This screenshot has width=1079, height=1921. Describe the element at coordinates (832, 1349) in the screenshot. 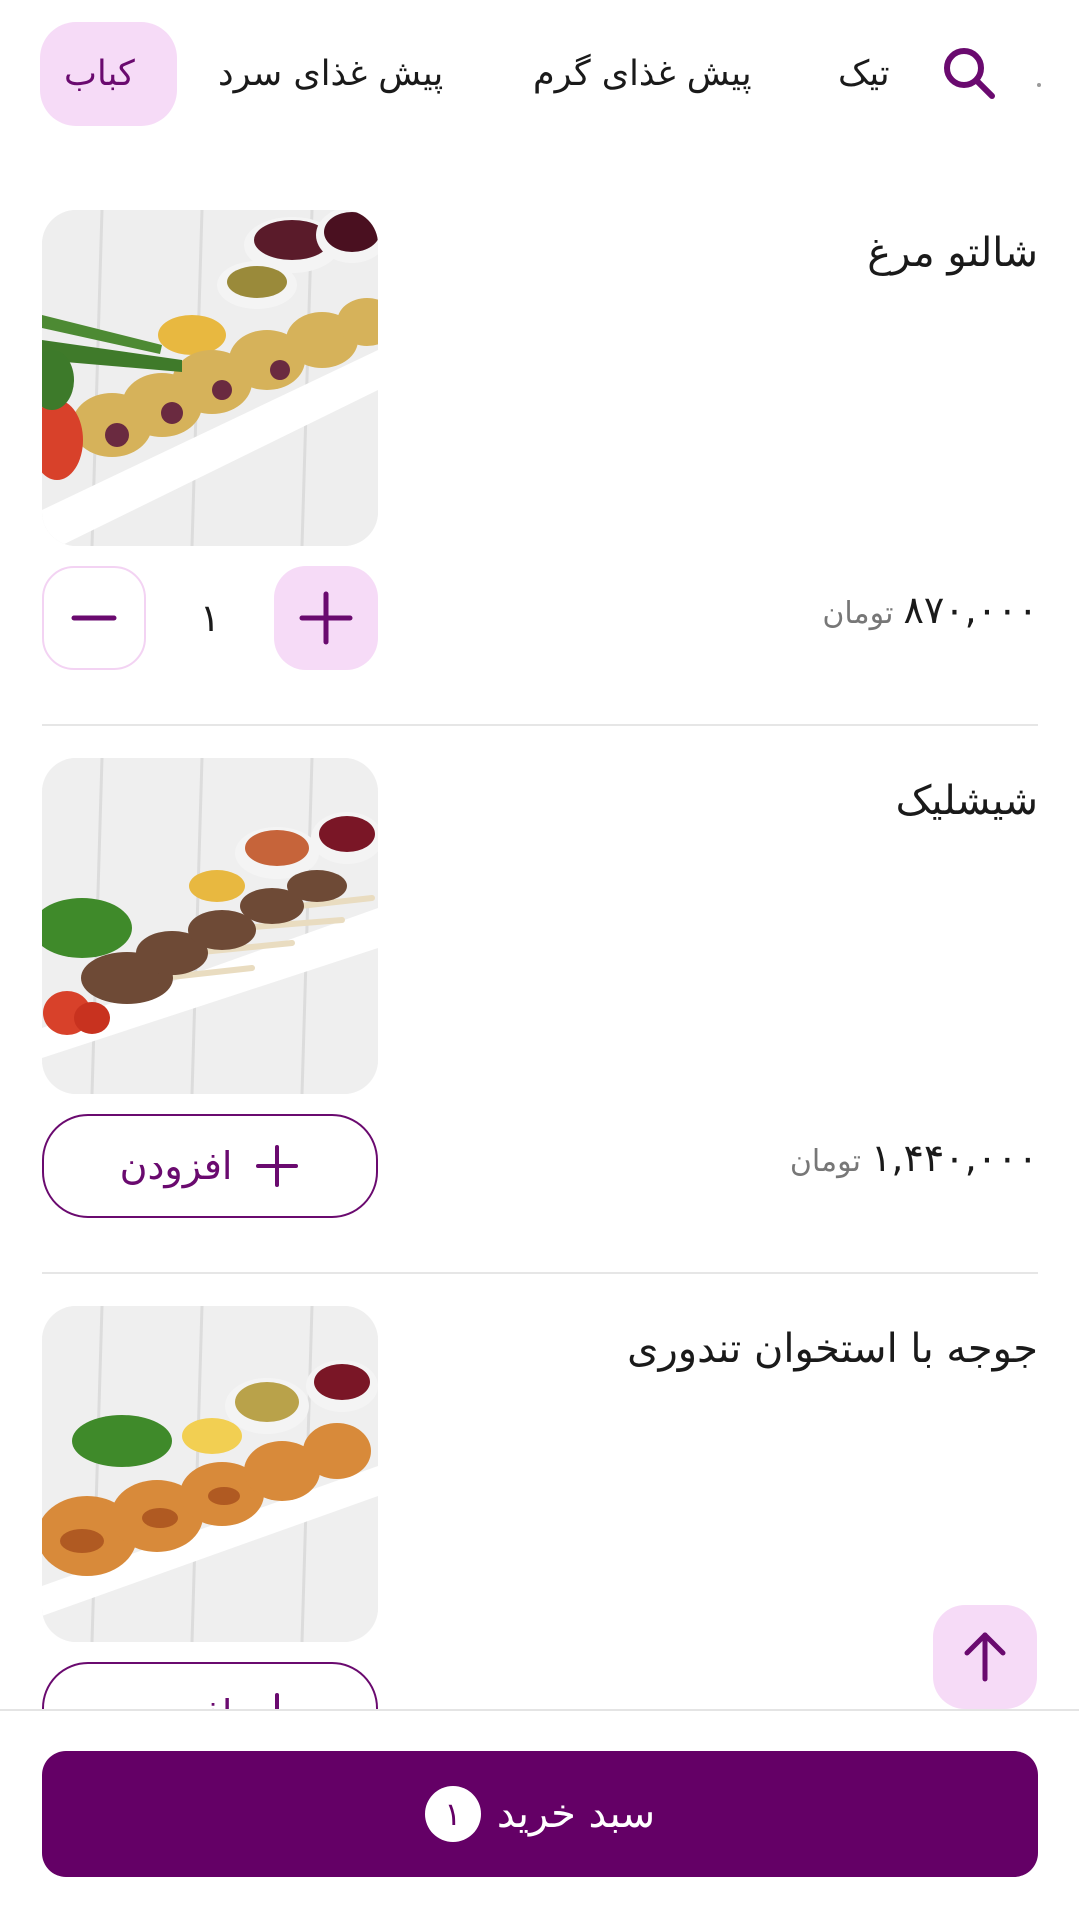

I see `product-title: جوجه با استخوان تندوری` at that location.